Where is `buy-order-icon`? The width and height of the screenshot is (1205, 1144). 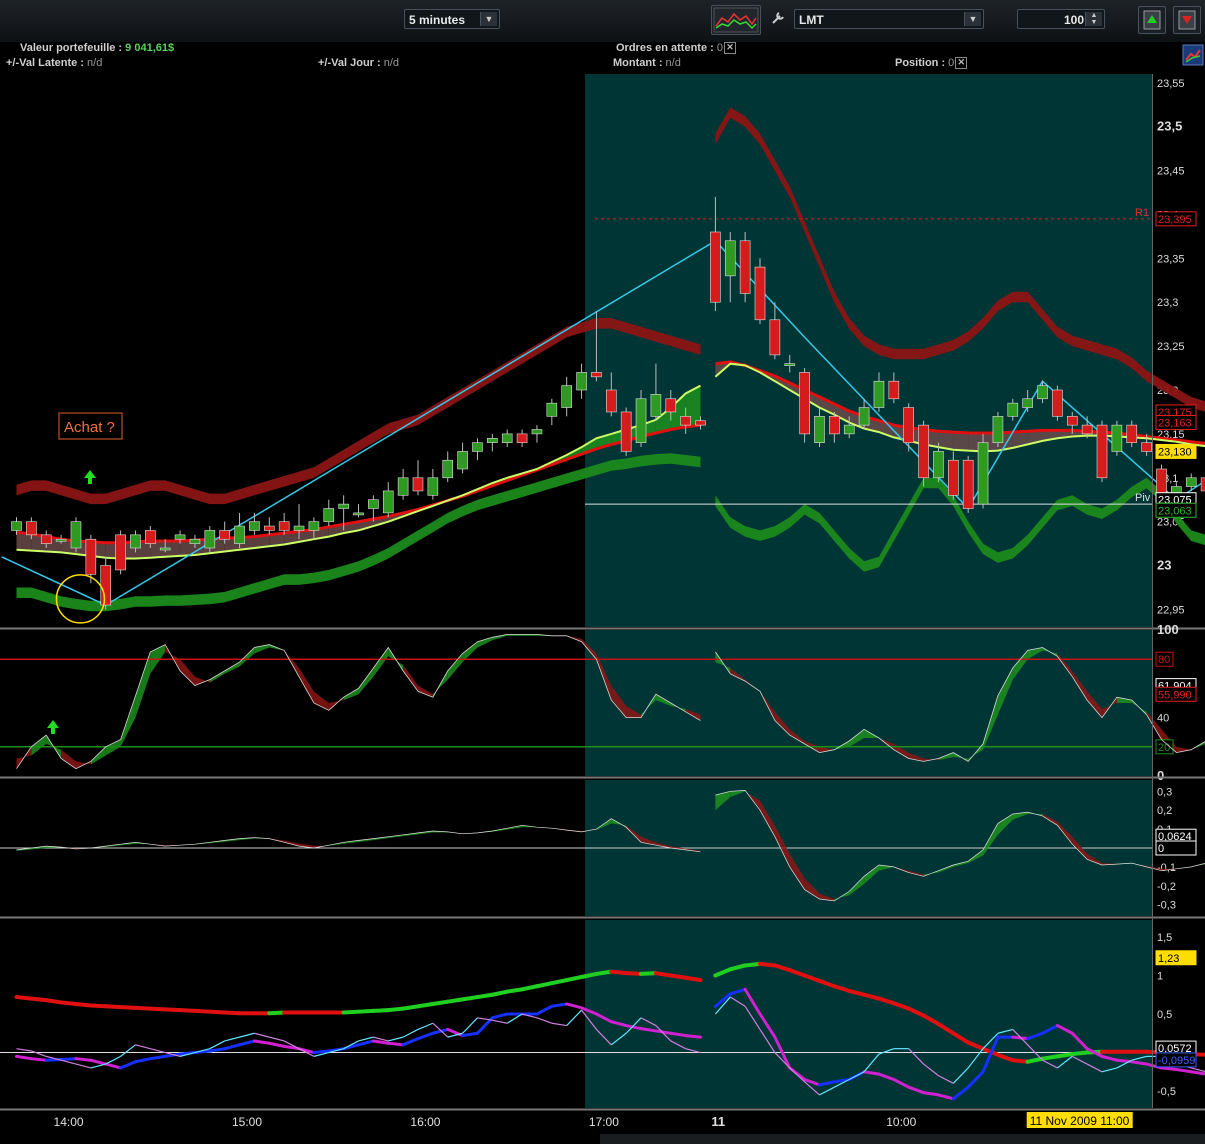 buy-order-icon is located at coordinates (1152, 20).